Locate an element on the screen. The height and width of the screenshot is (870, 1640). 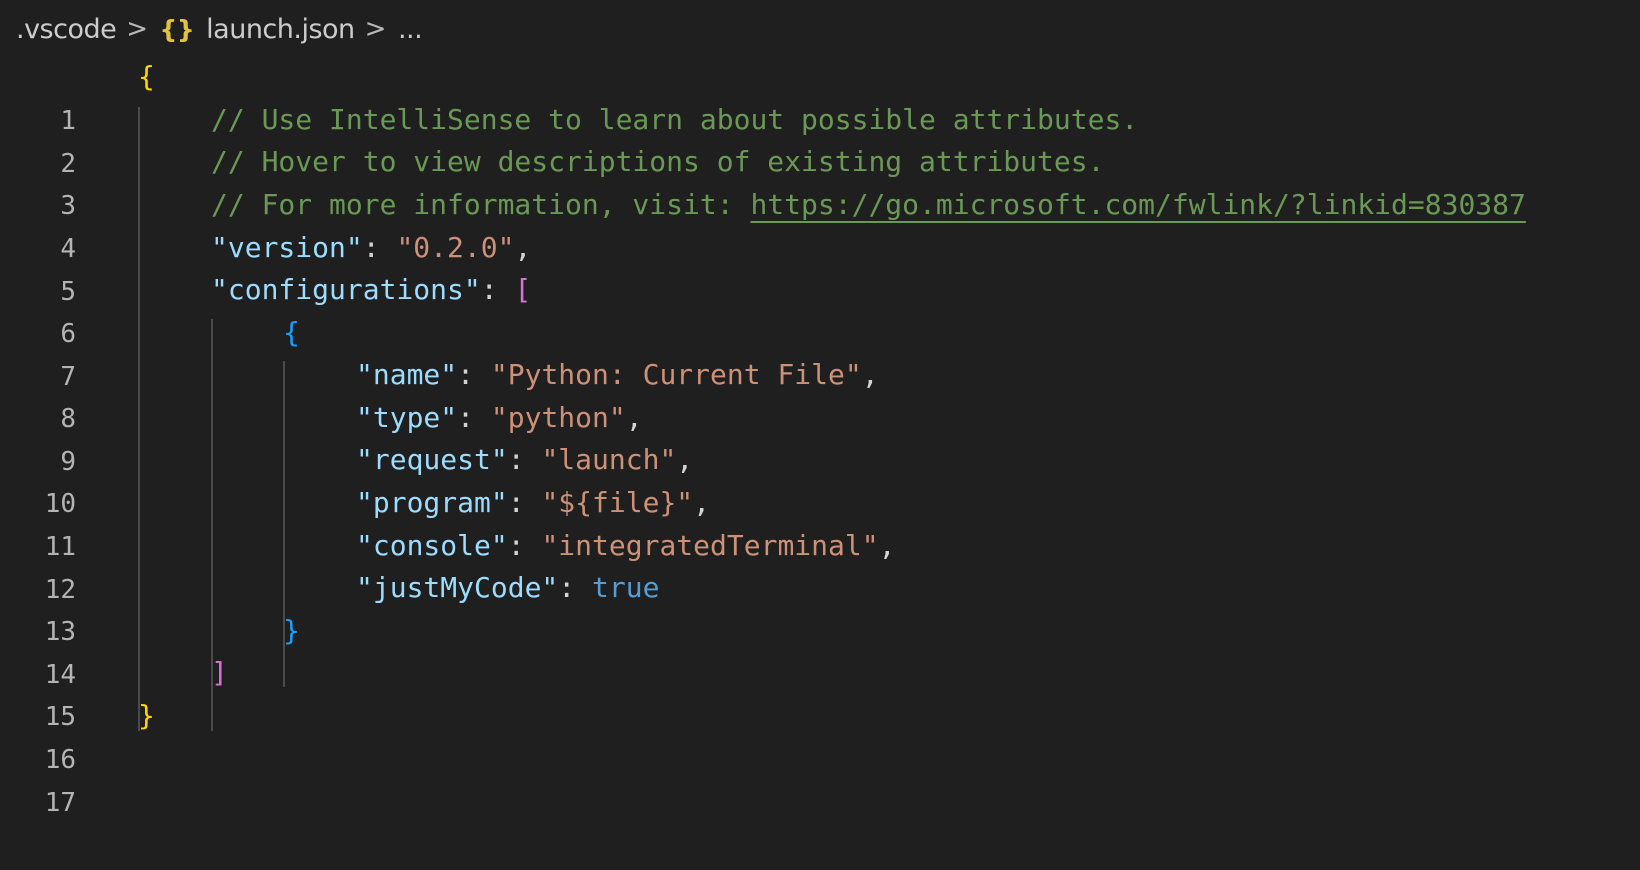
code-text: ] is located at coordinates (219, 673).